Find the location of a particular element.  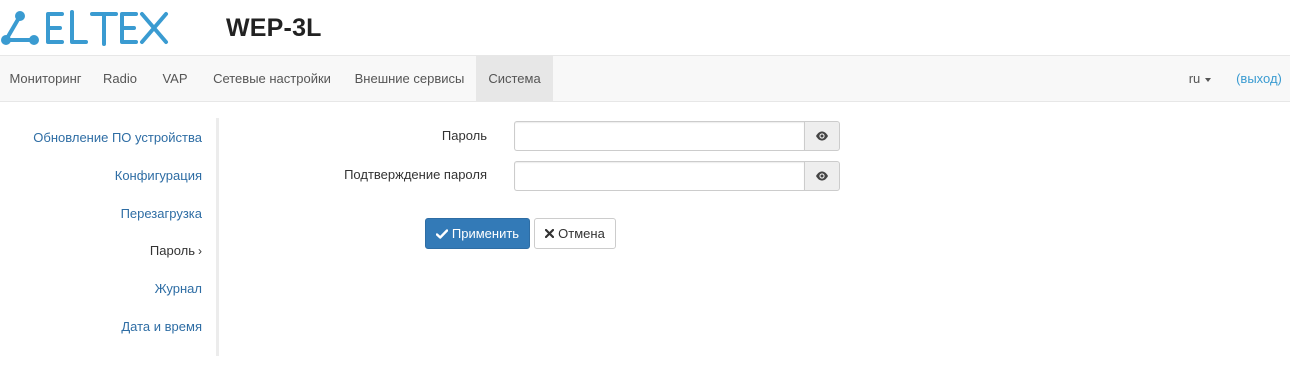

apply-button: Применить is located at coordinates (477, 233).